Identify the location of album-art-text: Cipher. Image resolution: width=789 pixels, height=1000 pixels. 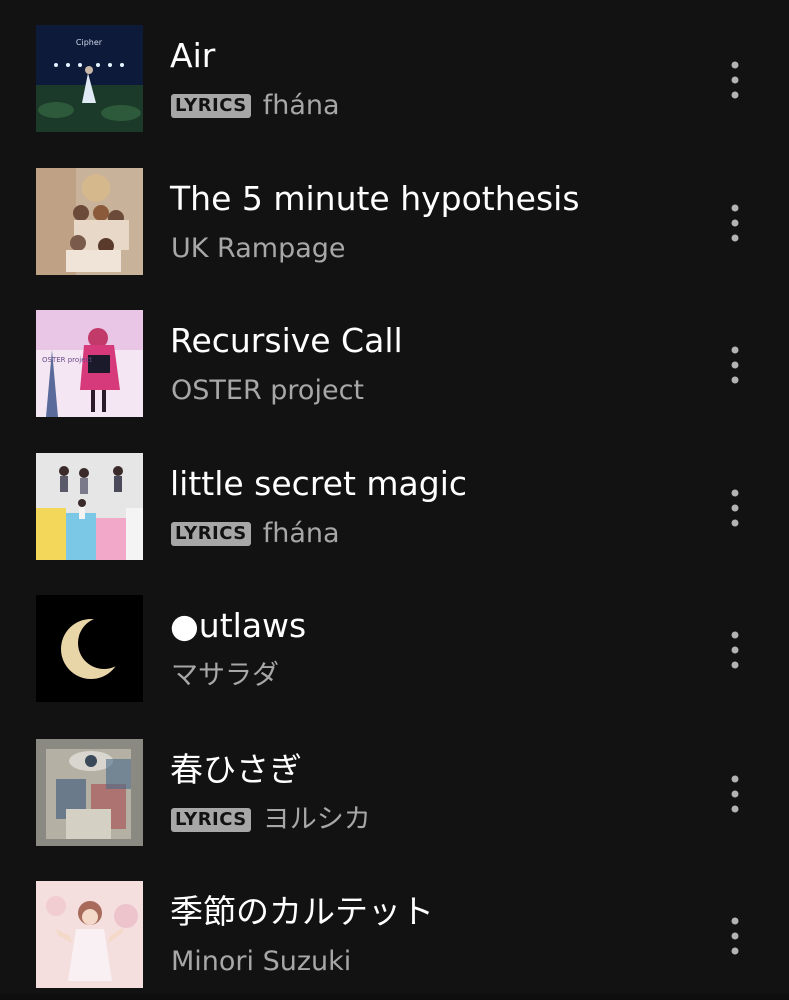
(89, 42).